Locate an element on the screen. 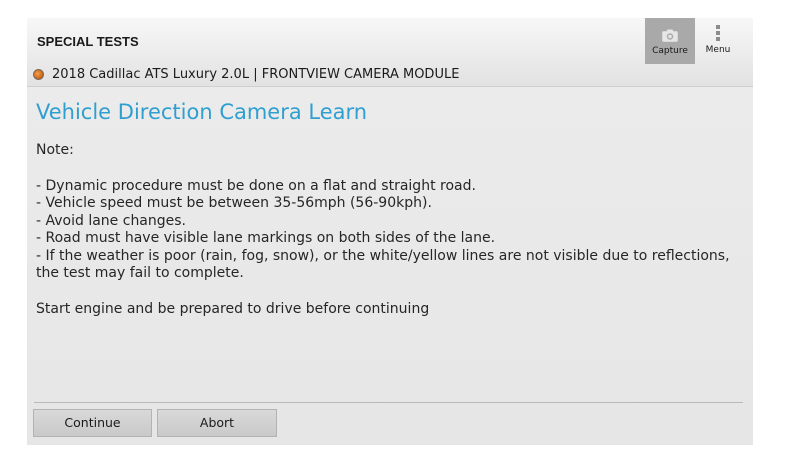  capture-label: Capture is located at coordinates (670, 51).